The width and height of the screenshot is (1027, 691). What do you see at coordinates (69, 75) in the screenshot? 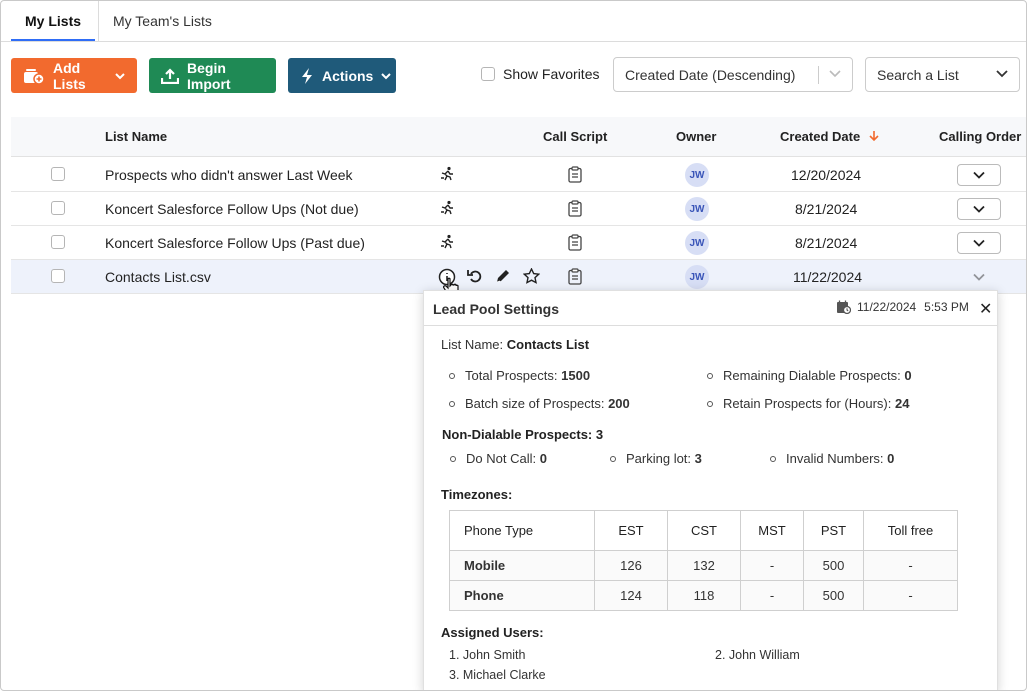
I see `add-lists-label: Add Lists` at bounding box center [69, 75].